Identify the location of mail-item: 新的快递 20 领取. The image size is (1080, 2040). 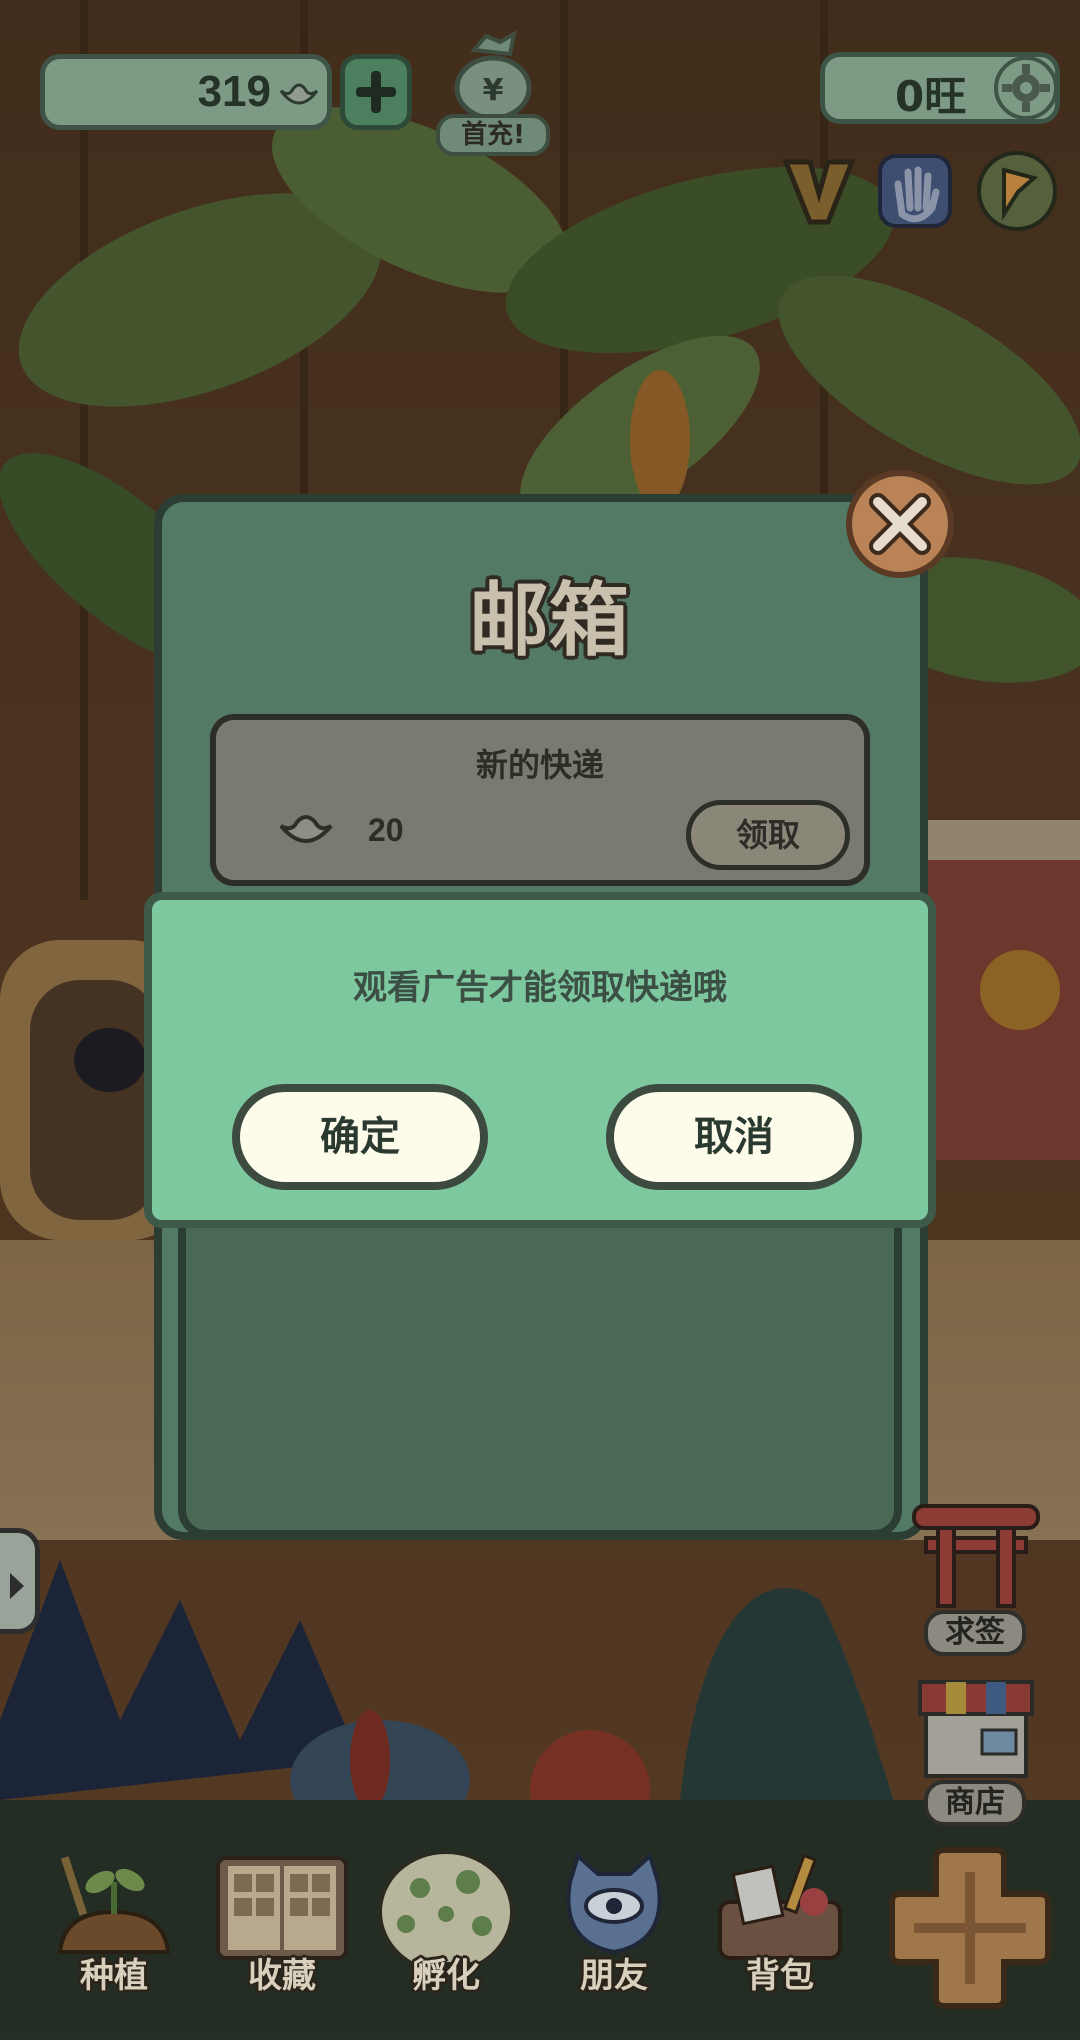
(540, 800).